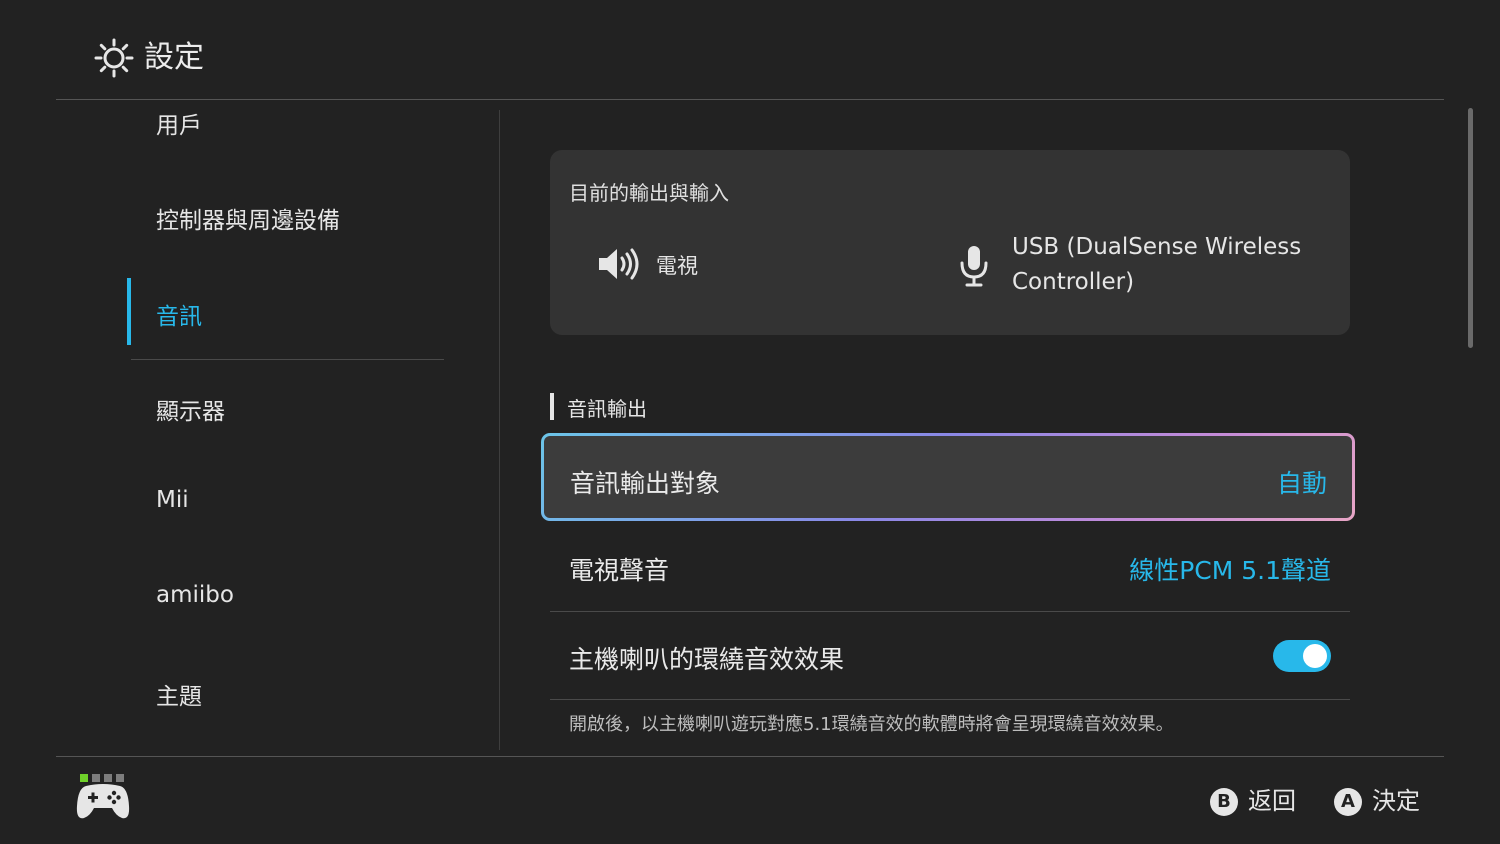  I want to click on setting-description: 開啟後，以主機喇叭遊玩對應5.1環繞音效的軟體時將會呈現環繞音效效果。, so click(871, 724).